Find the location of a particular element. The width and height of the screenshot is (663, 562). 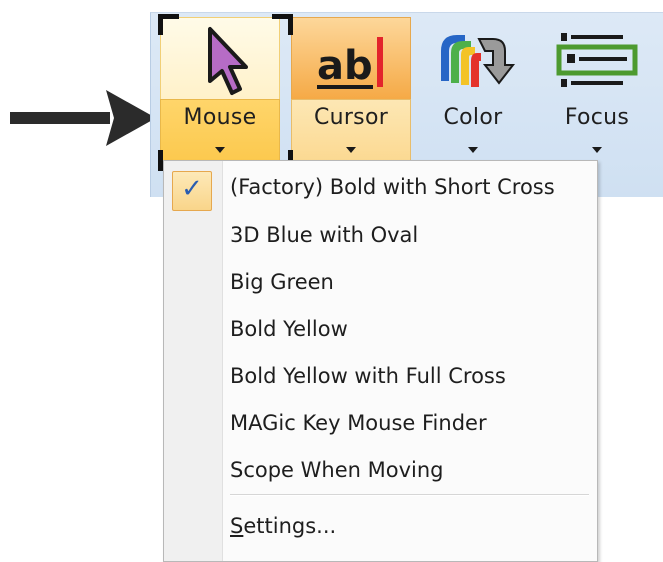

menu-item-factory-bold-short-cross: (Factory) Bold with Short Cross is located at coordinates (409, 187).